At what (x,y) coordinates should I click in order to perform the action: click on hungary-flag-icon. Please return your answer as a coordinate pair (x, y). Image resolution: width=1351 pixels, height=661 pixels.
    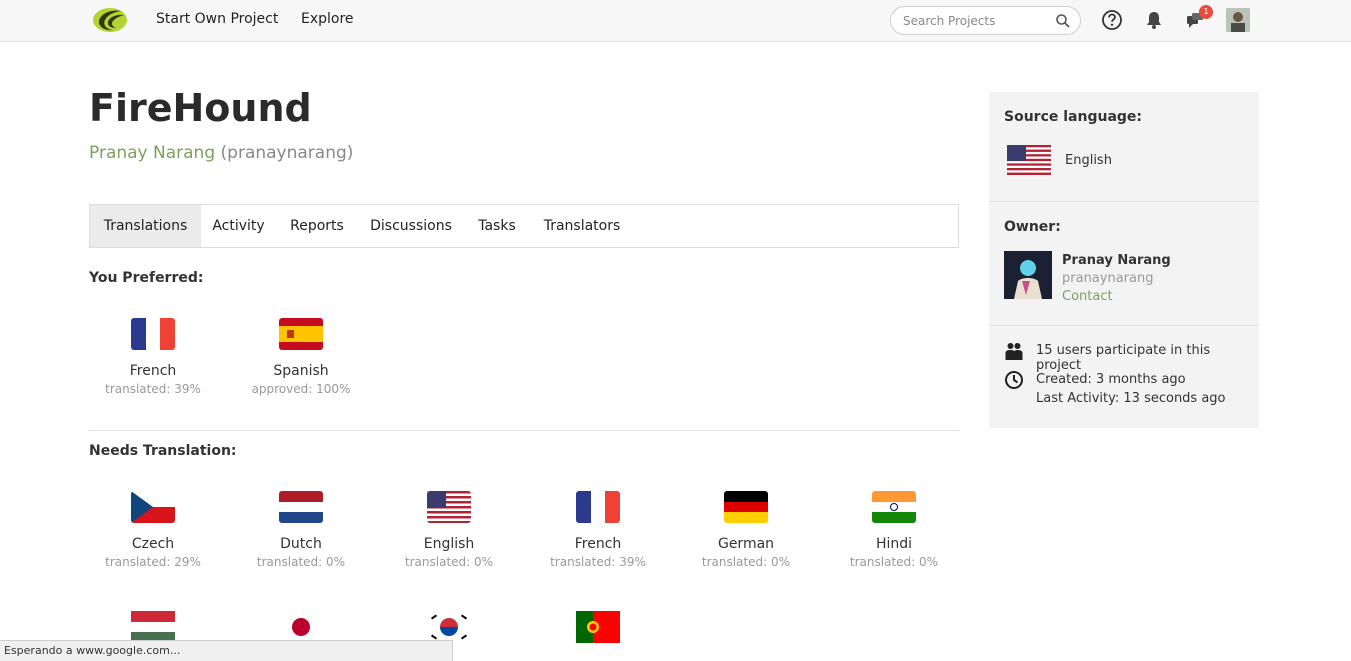
    Looking at the image, I should click on (153, 627).